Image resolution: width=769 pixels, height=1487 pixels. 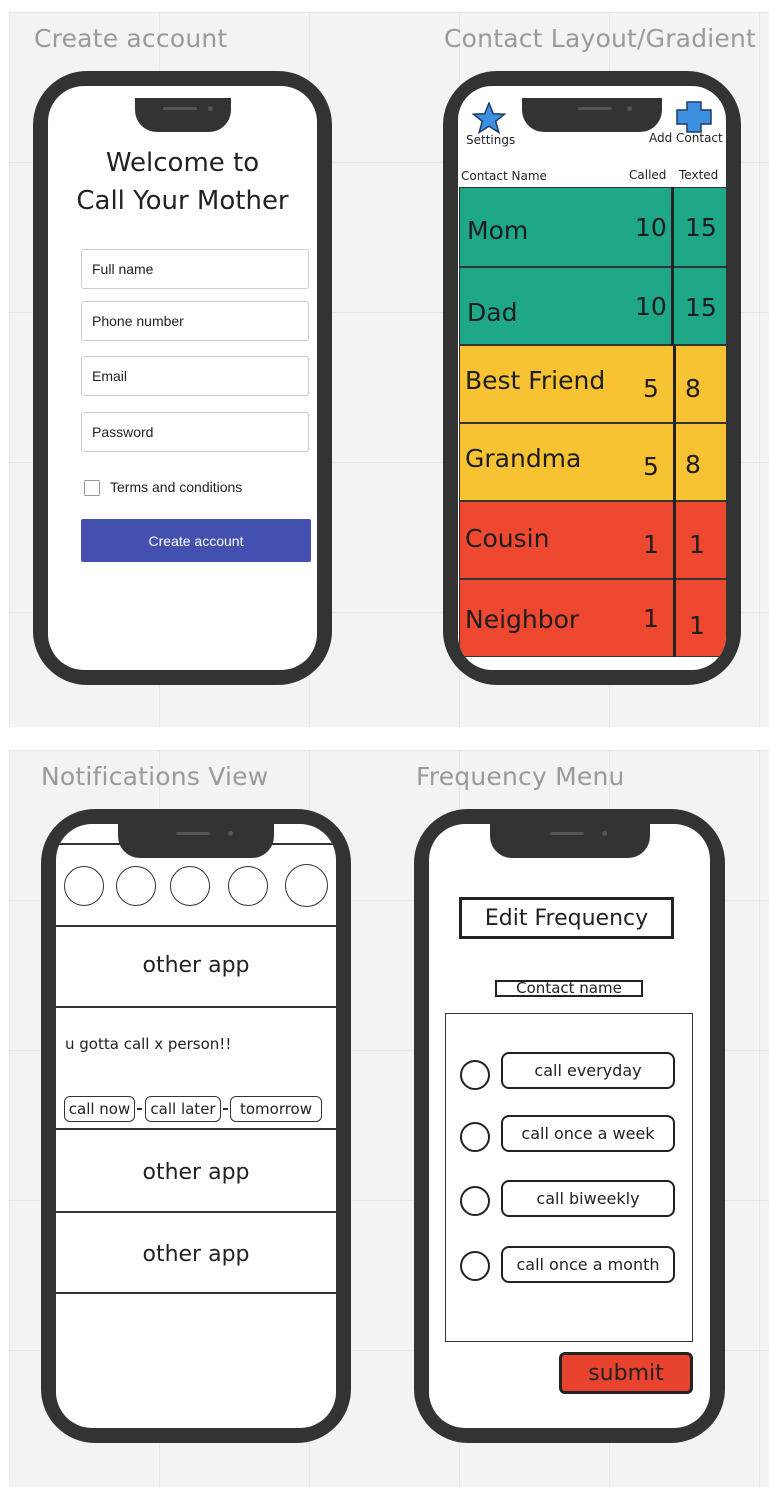 What do you see at coordinates (492, 312) in the screenshot?
I see `contact-name: Dad` at bounding box center [492, 312].